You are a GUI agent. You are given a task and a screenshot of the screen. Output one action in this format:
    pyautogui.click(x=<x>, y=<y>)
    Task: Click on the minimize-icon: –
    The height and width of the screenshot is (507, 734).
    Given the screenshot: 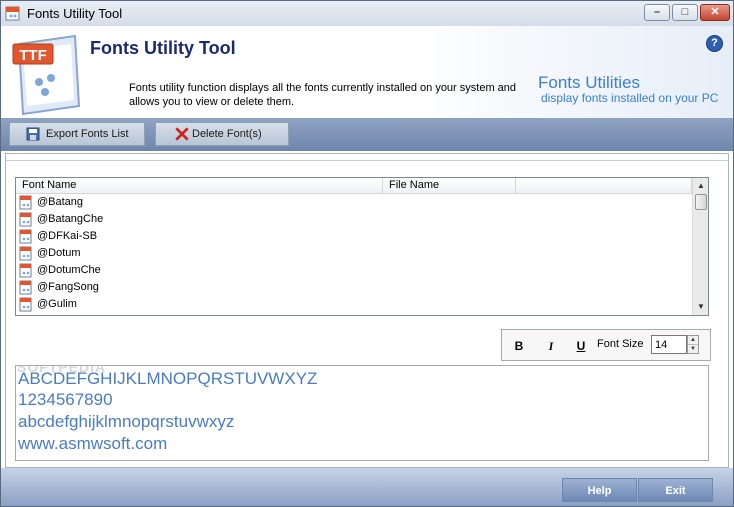 What is the action you would take?
    pyautogui.click(x=657, y=12)
    